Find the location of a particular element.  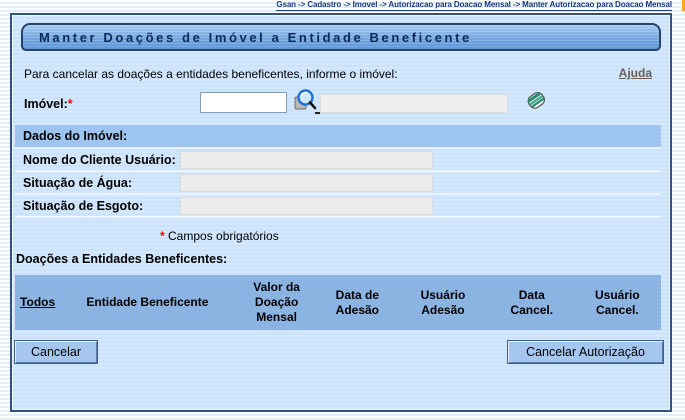

imovel-label-text: Imóvel: is located at coordinates (46, 104).